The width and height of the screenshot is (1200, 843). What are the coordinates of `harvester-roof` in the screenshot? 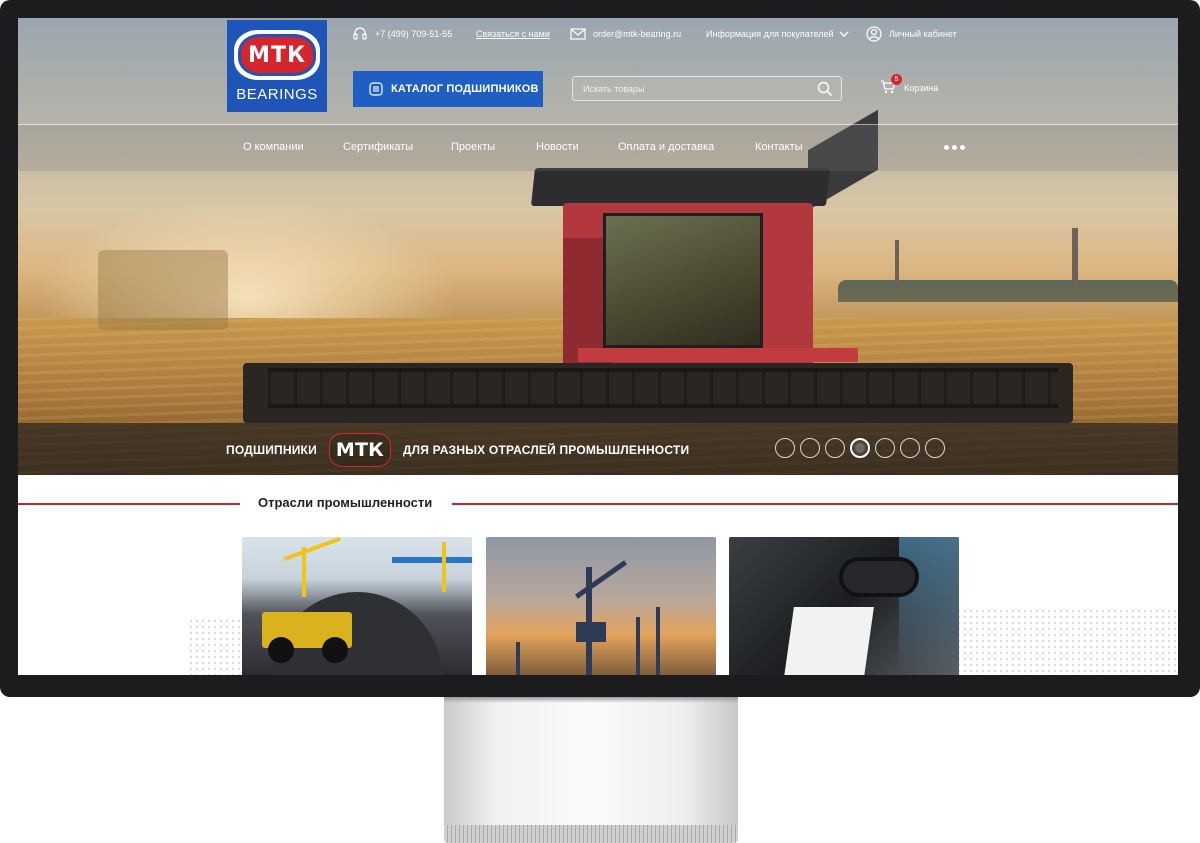 It's located at (680, 187).